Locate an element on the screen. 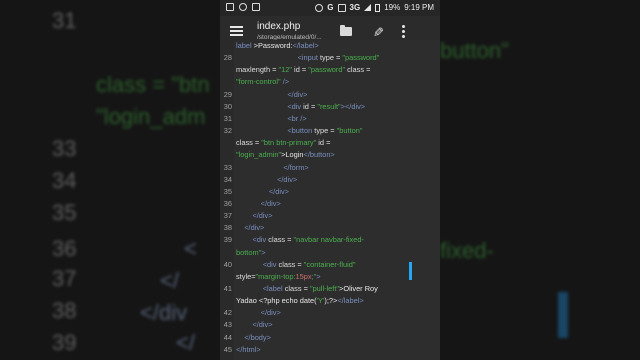 This screenshot has width=640, height=360. code-line: <button type = "button" is located at coordinates (299, 130).